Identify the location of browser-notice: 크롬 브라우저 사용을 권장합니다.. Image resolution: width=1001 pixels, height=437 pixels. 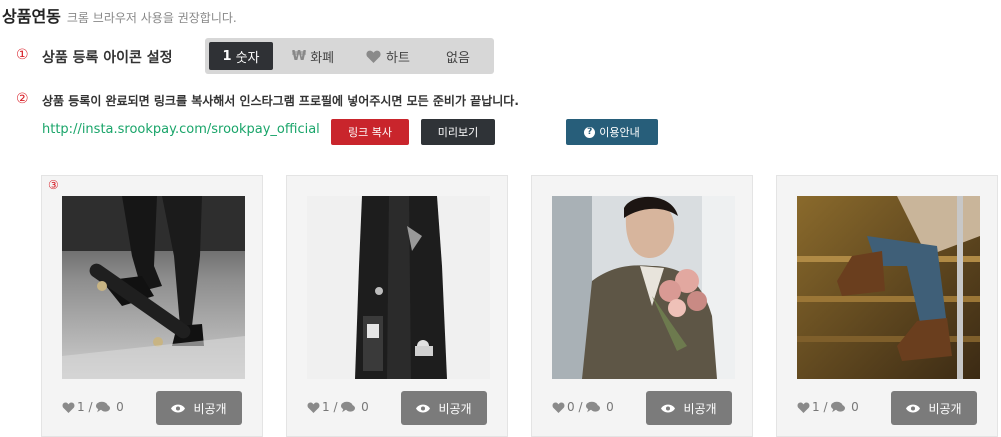
(151, 18).